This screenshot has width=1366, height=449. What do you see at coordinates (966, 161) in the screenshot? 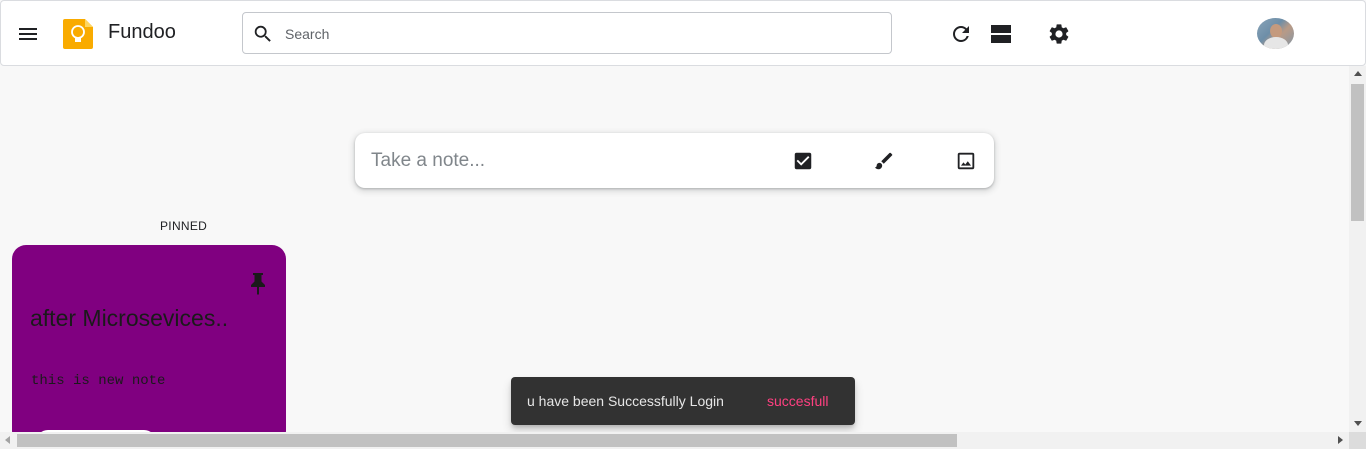
I see `image-icon` at bounding box center [966, 161].